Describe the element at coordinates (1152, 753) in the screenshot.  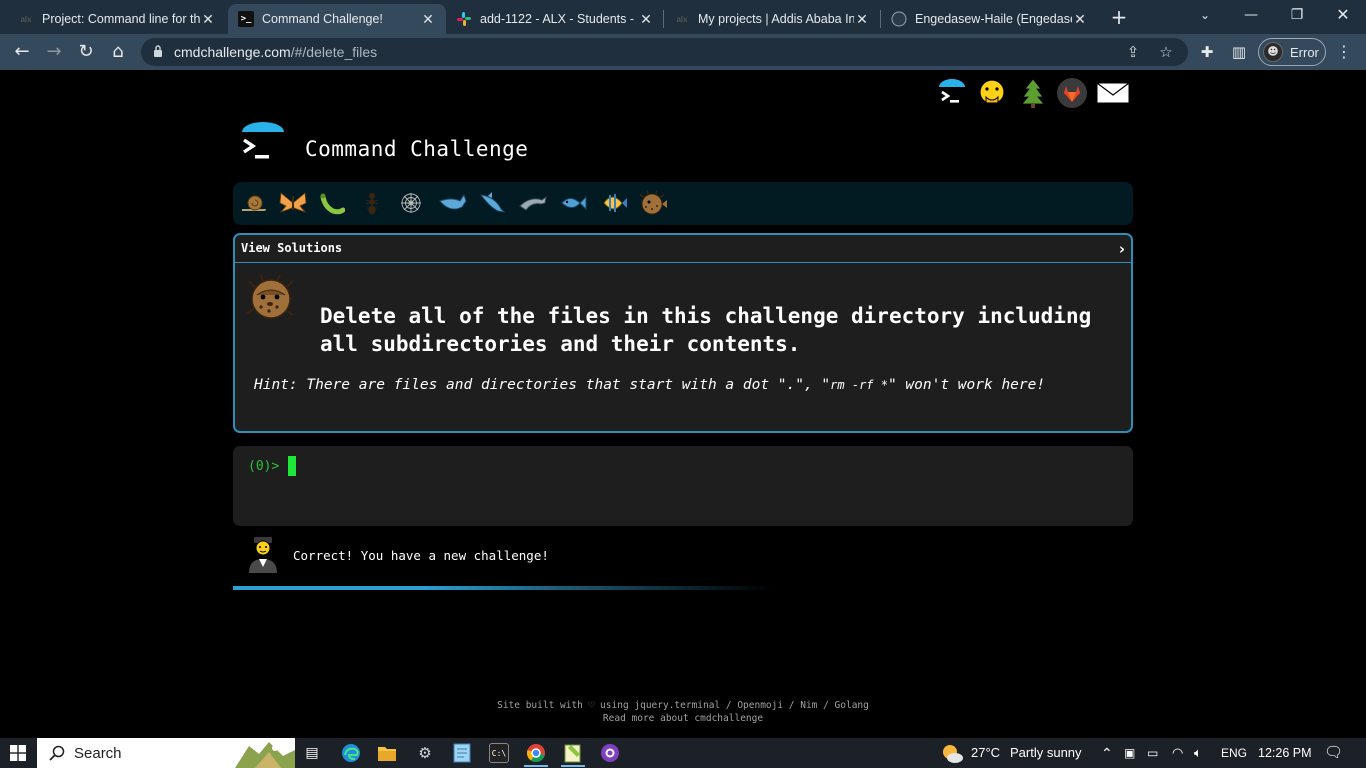
I see `battery-icon: ▭` at that location.